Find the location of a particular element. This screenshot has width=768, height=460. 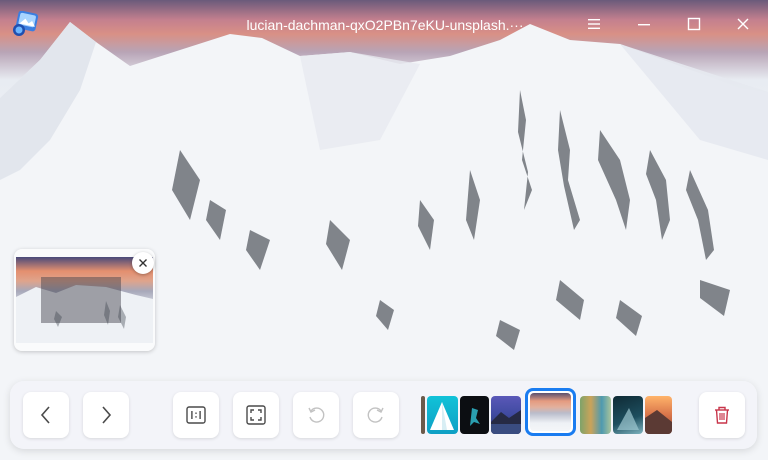

minimize-button is located at coordinates (644, 24).